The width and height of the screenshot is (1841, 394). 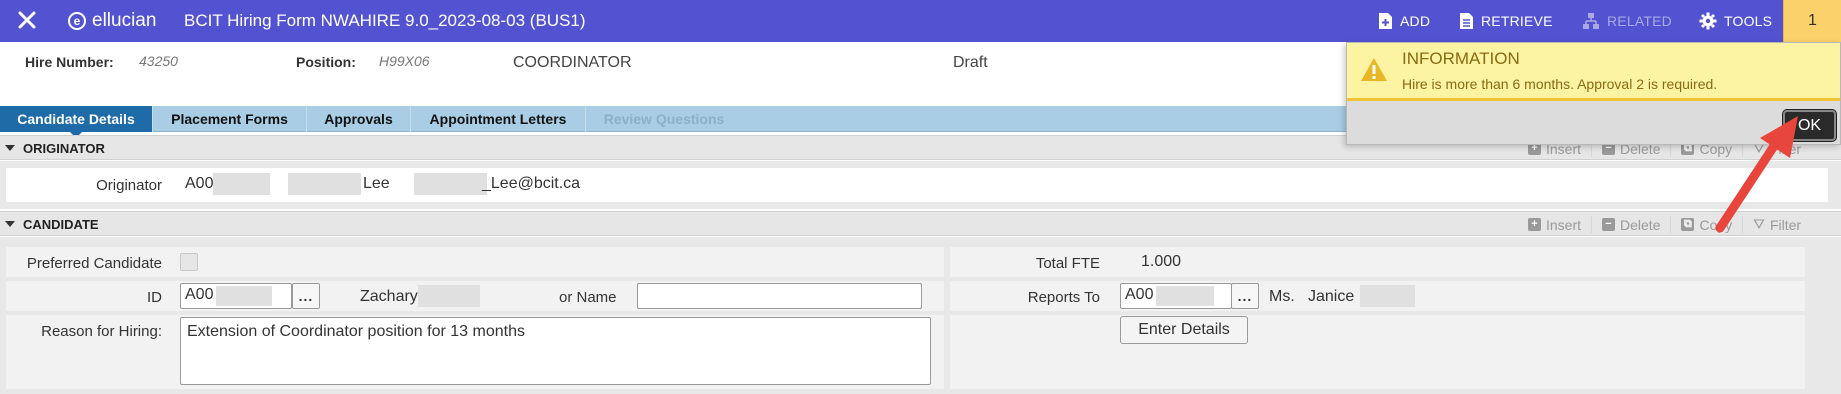 I want to click on candidate-section-header: CANDIDATE + Insert − Delete ⧉ Copy ⛛ Filter, so click(x=920, y=223).